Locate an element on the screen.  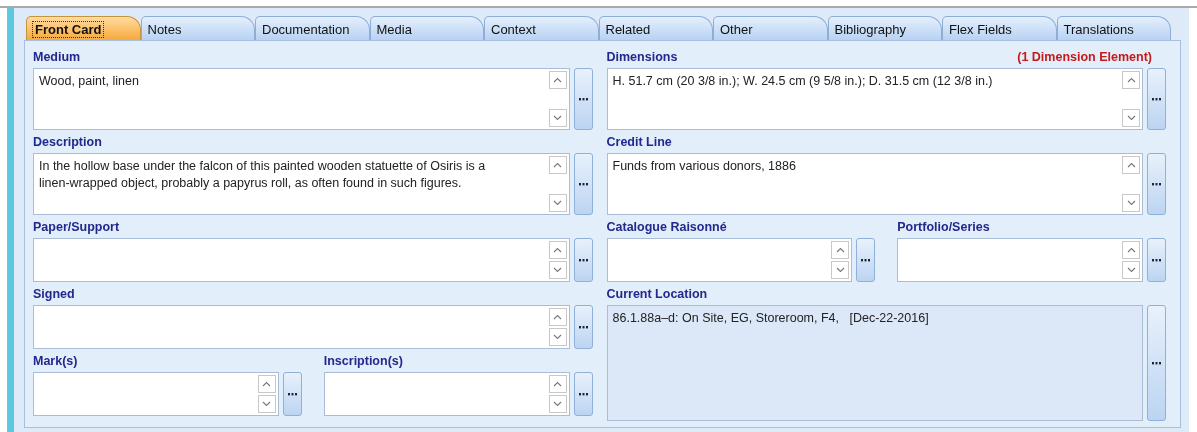
text-field: H. 51.7 cm (20 3/8 in.); W. 24.5 cm (9 5/8 in.); D. 31.5 cm (12 3/8 in.) is located at coordinates (874, 99).